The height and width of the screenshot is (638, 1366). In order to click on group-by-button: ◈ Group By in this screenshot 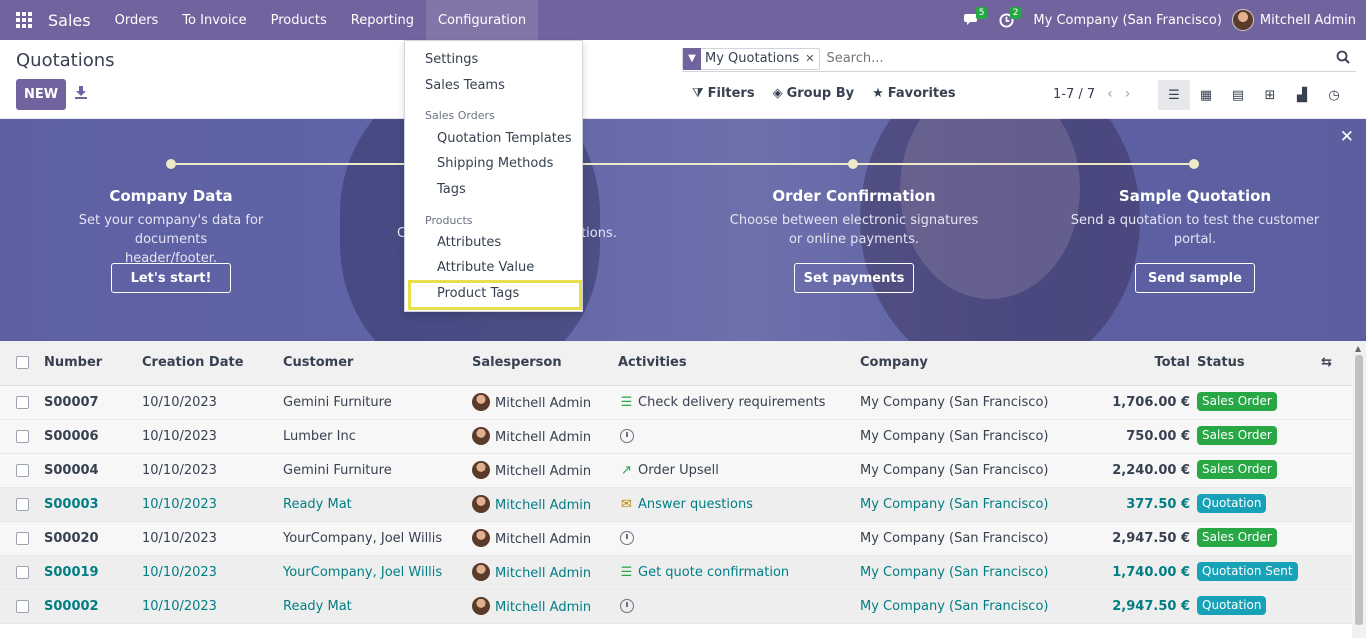, I will do `click(813, 93)`.